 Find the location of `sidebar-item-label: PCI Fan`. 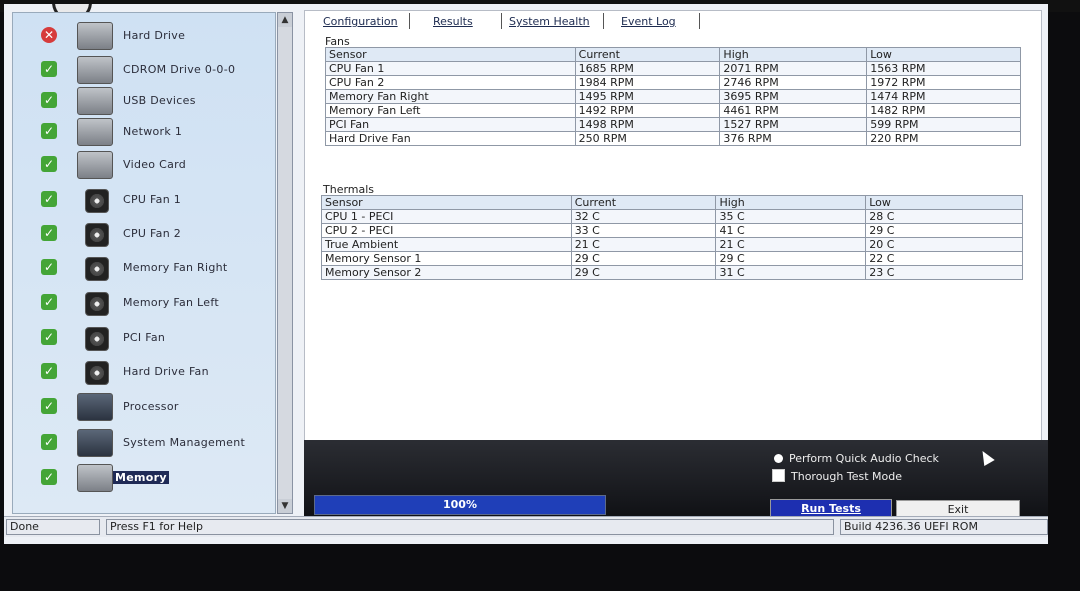

sidebar-item-label: PCI Fan is located at coordinates (144, 337).